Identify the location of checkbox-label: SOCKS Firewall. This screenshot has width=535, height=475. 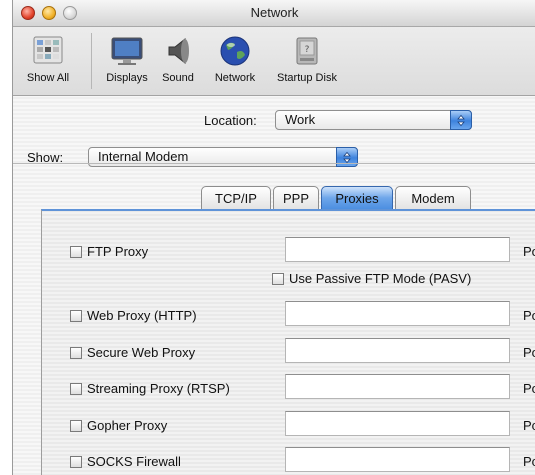
(134, 461).